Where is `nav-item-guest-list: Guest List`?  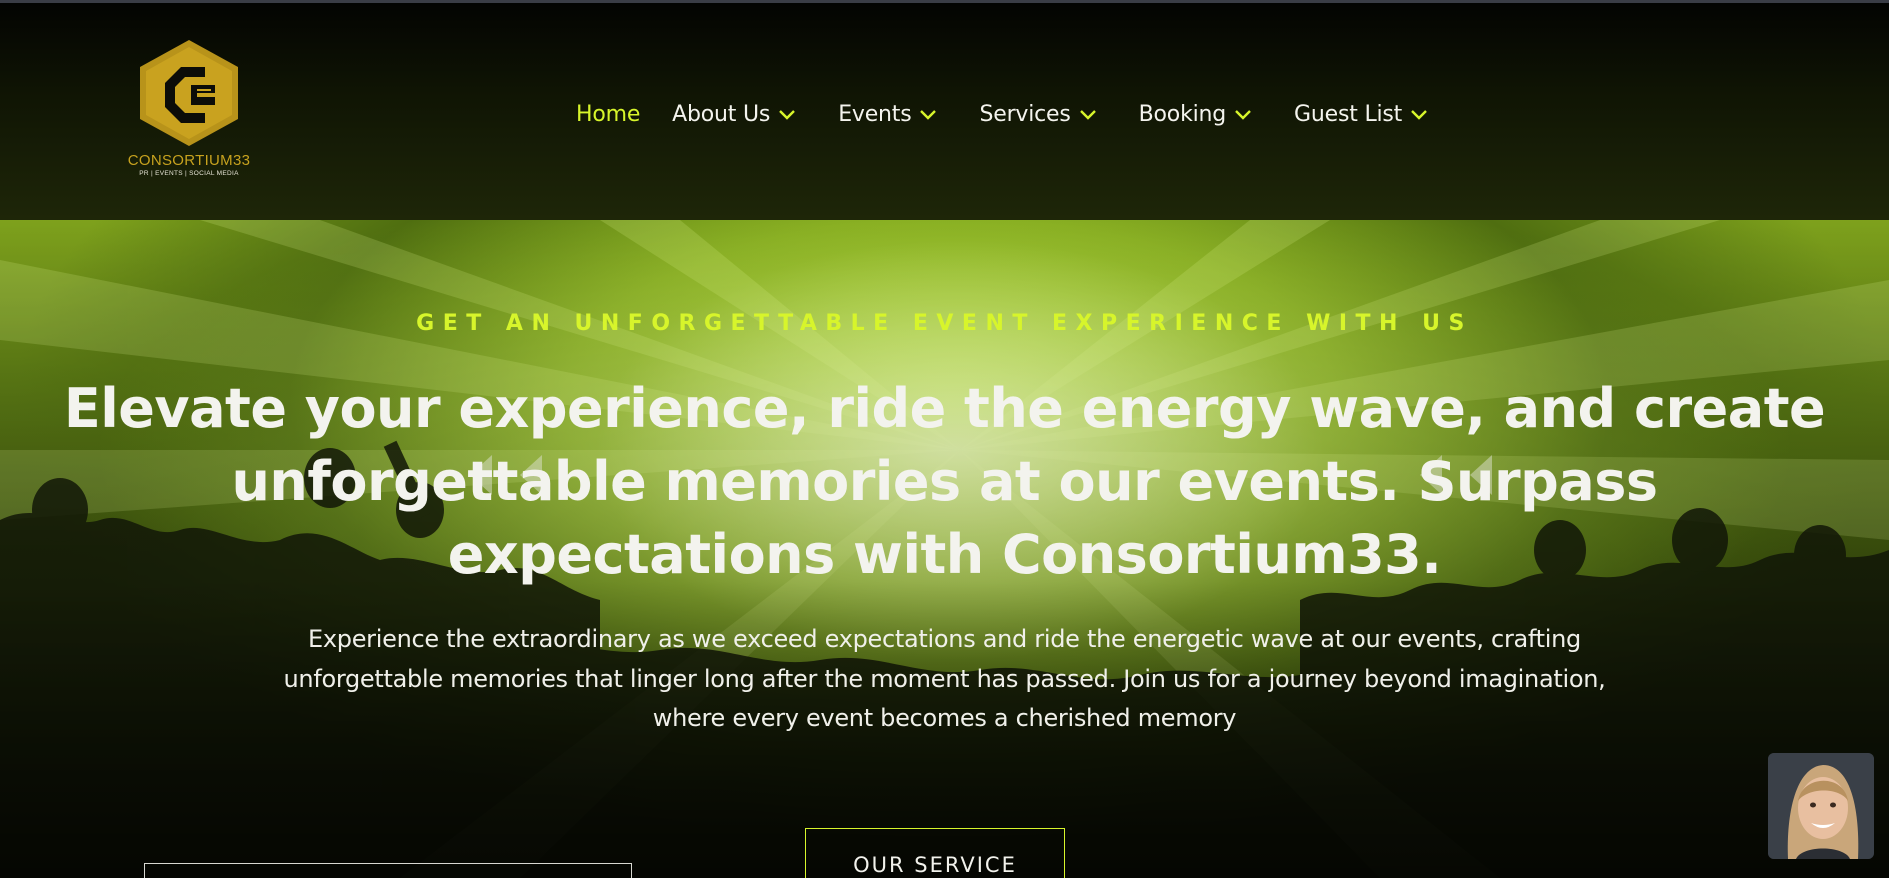
nav-item-guest-list: Guest List is located at coordinates (1361, 114).